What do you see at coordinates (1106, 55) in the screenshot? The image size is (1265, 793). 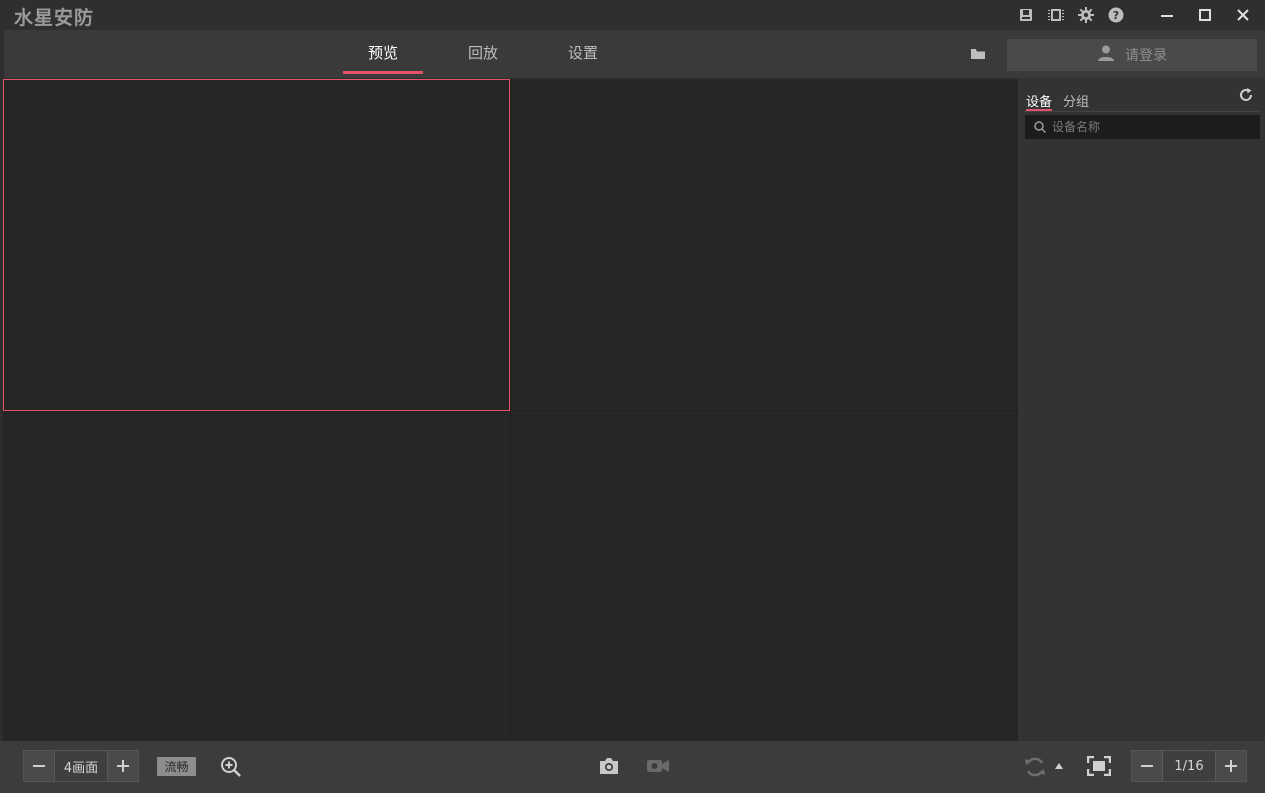 I see `user-icon` at bounding box center [1106, 55].